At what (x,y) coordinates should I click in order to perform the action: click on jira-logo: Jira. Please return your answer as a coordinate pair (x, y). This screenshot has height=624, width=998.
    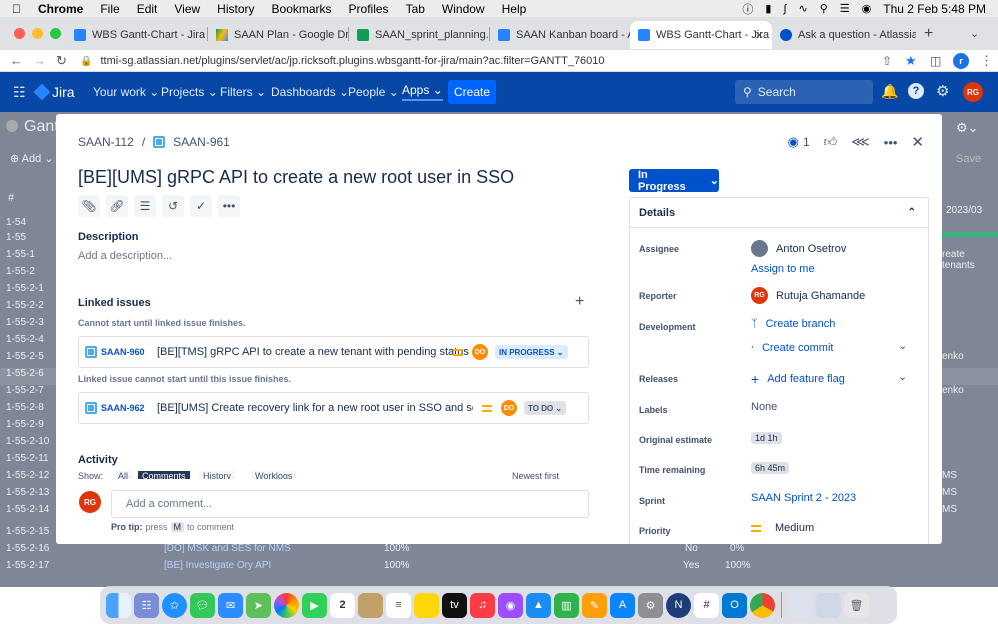
    Looking at the image, I should click on (54, 92).